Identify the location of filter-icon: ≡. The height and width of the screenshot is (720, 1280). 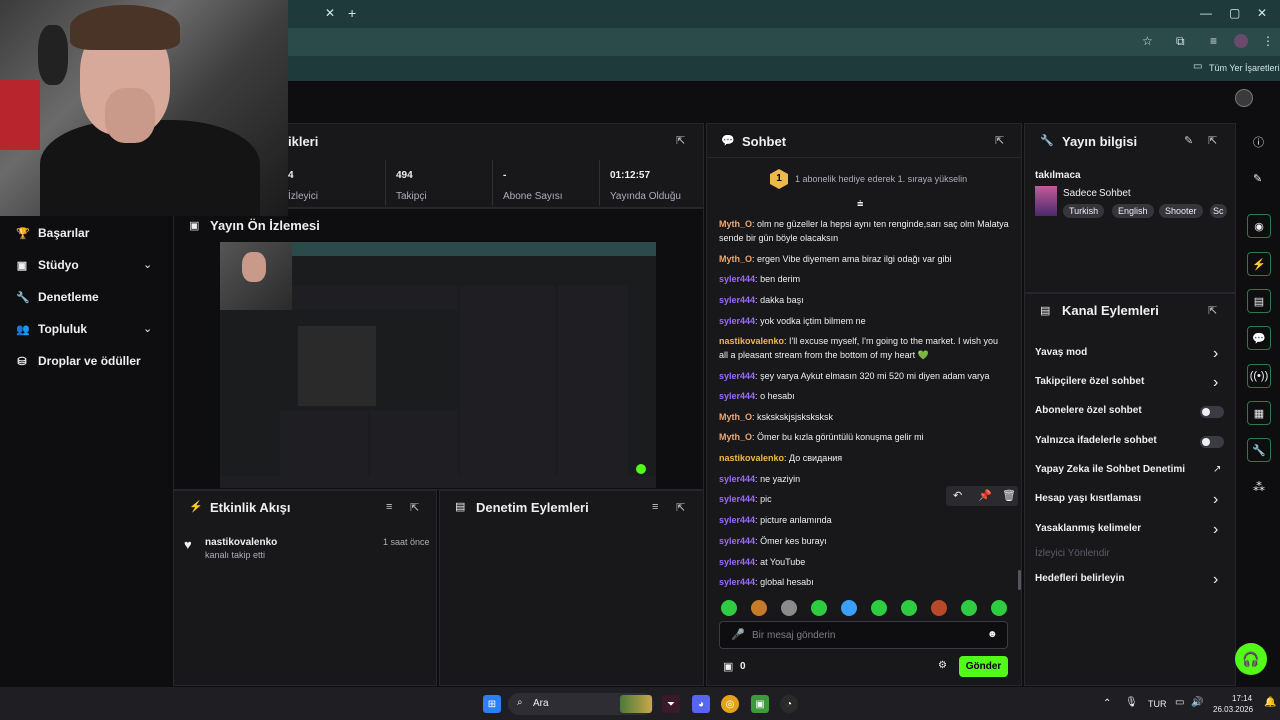
(389, 507).